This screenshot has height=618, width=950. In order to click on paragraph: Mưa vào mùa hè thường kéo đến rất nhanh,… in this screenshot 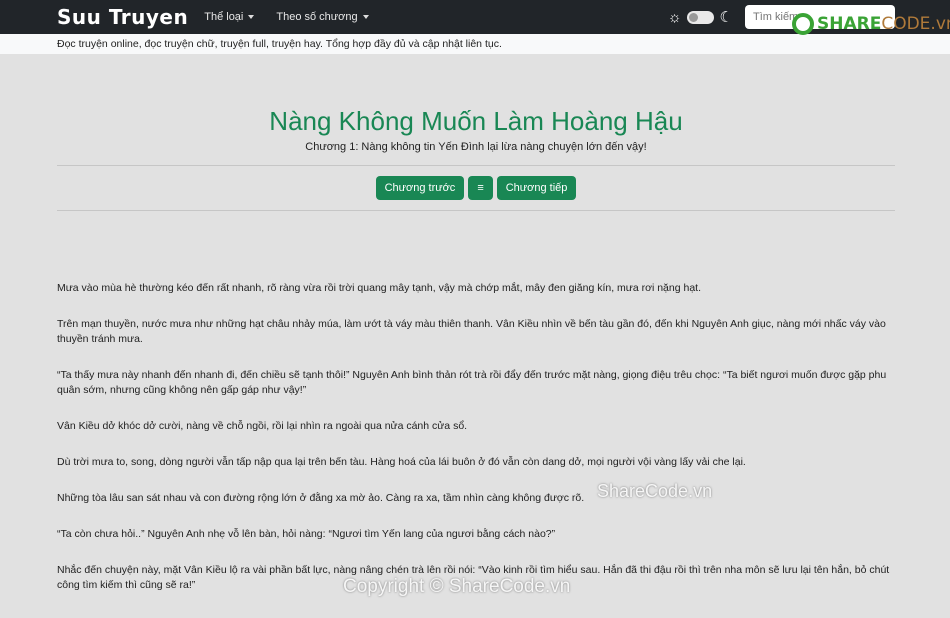, I will do `click(379, 288)`.